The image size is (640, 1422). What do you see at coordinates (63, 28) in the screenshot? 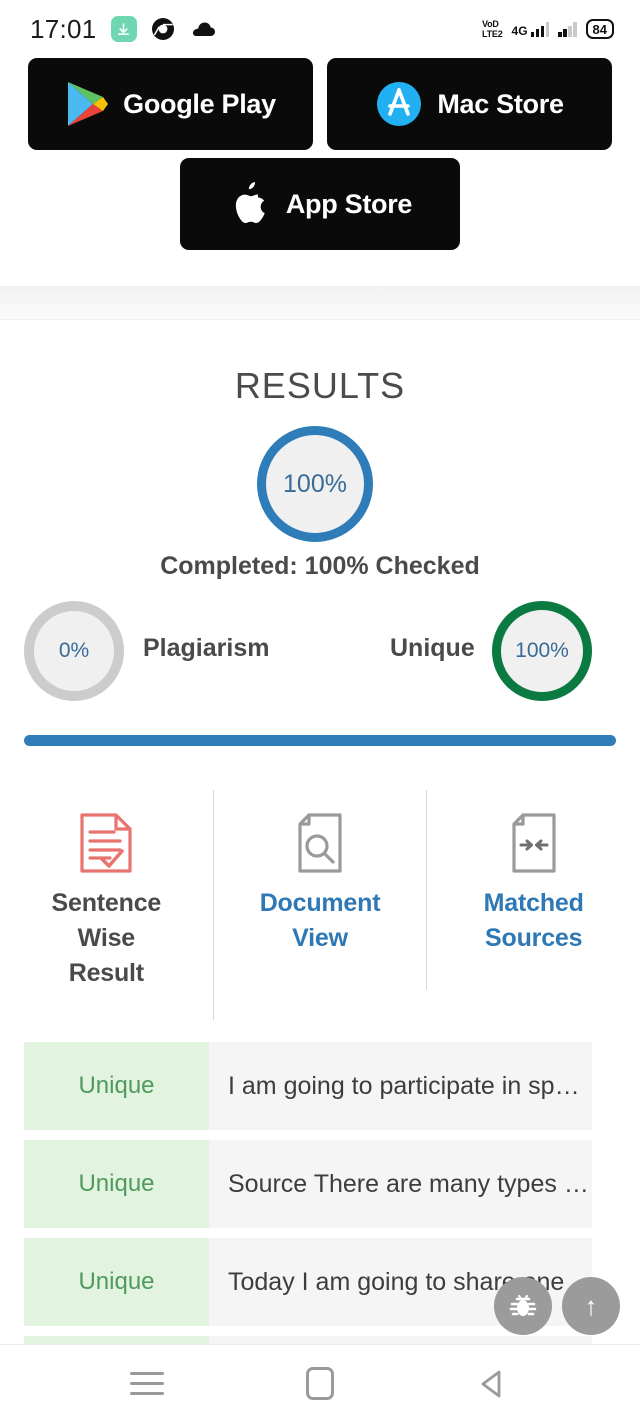
I see `status-bar-clock: 17:01` at bounding box center [63, 28].